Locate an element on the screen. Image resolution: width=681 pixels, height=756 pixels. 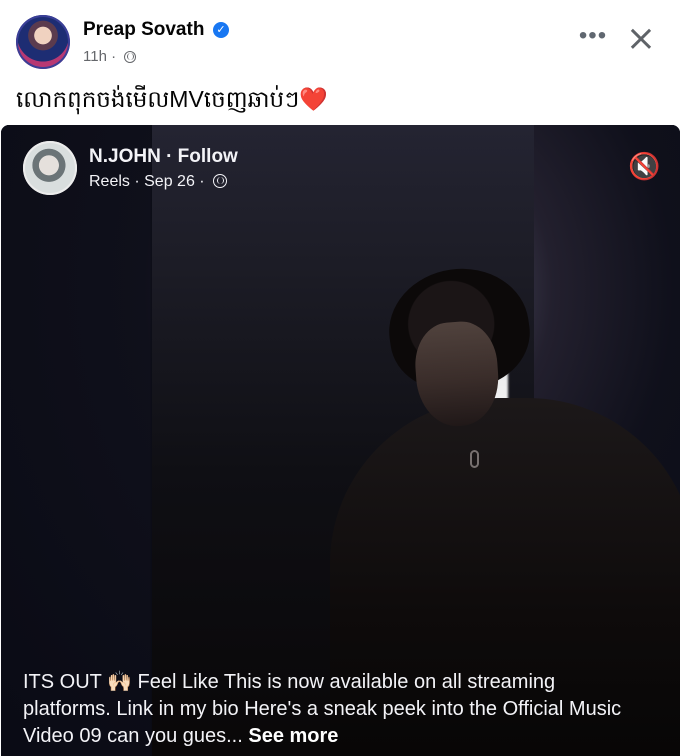
author-name: Preap Sovath is located at coordinates (143, 30).